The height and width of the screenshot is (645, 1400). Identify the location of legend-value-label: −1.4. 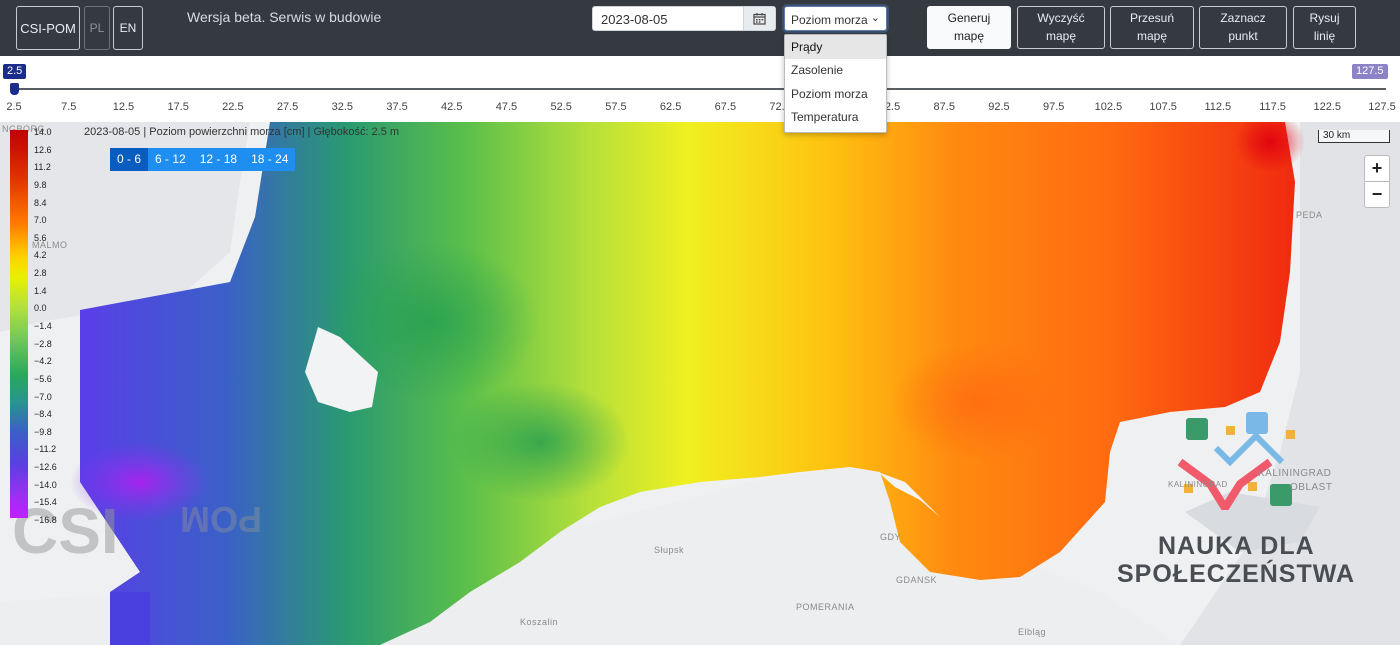
(43, 326).